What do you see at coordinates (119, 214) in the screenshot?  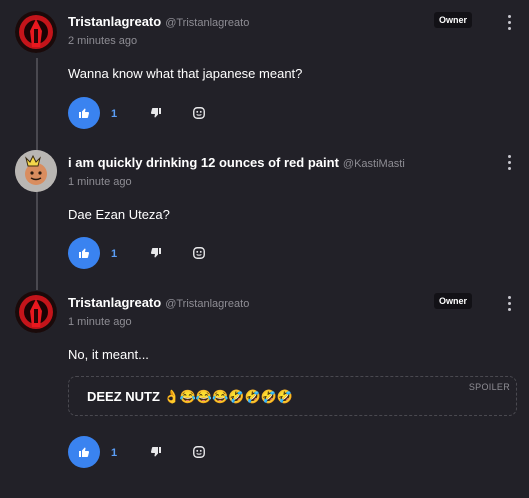 I see `comment-text: Dae Ezan Uteza?` at bounding box center [119, 214].